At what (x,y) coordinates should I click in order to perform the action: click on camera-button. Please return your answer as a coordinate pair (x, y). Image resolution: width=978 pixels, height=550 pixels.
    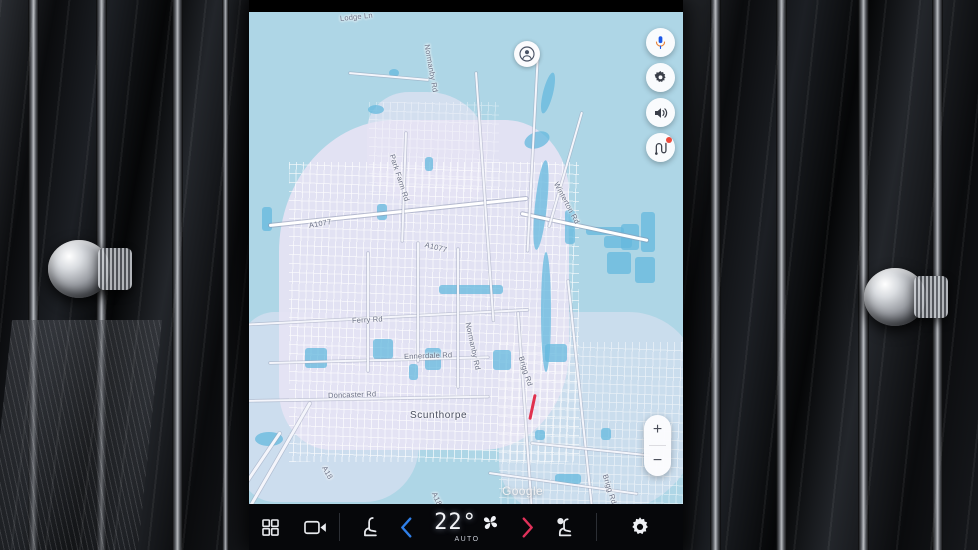
    Looking at the image, I should click on (315, 527).